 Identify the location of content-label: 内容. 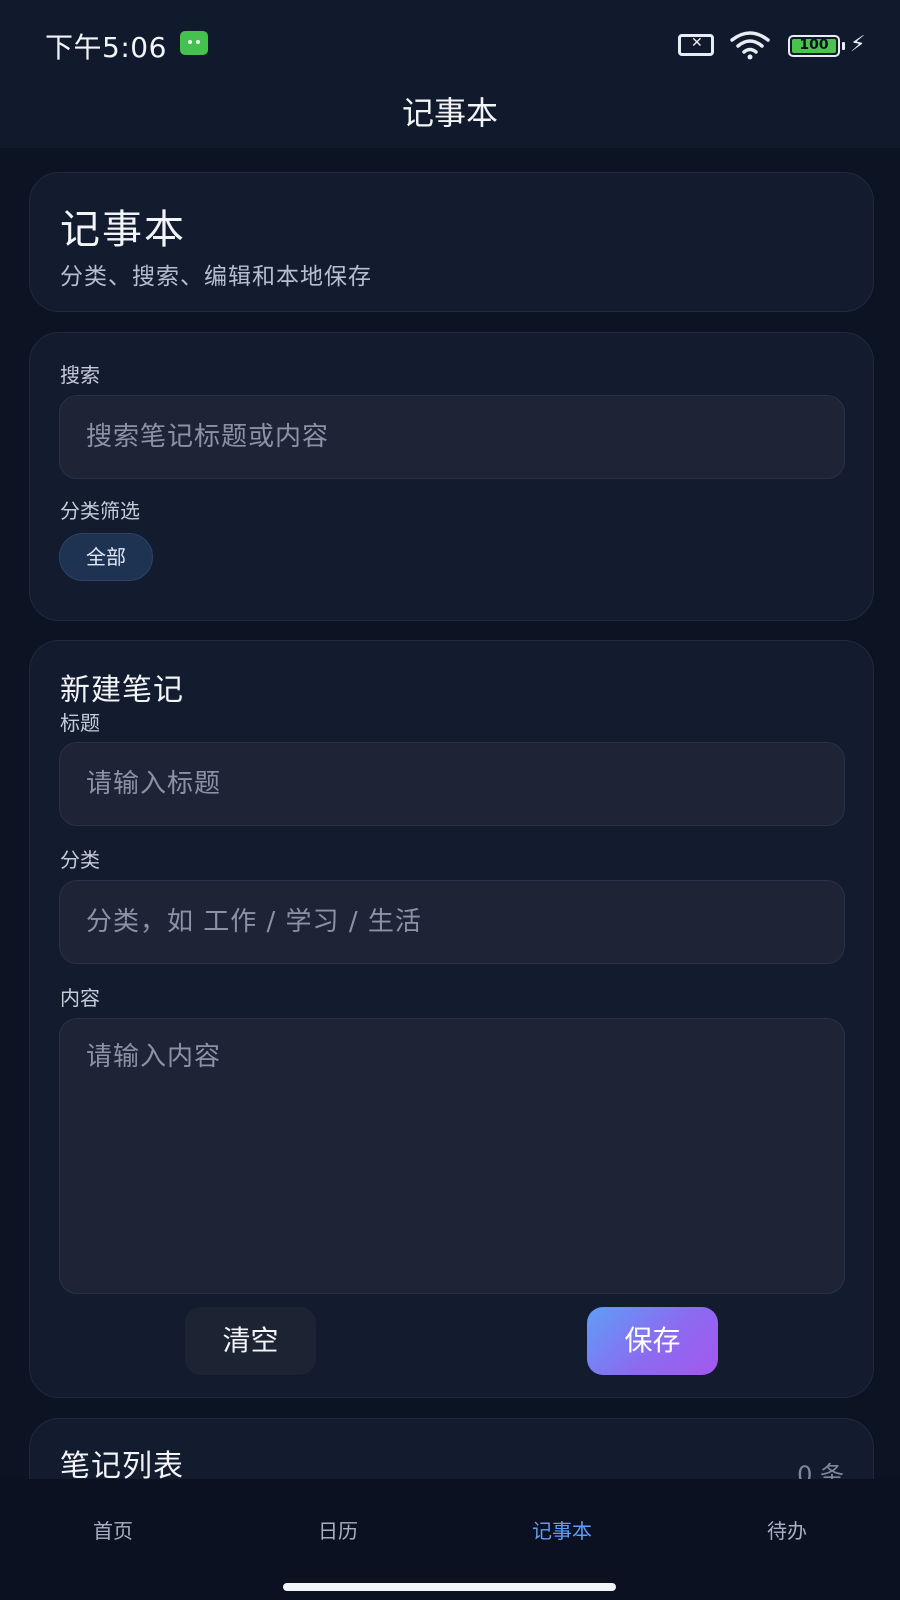
(80, 998).